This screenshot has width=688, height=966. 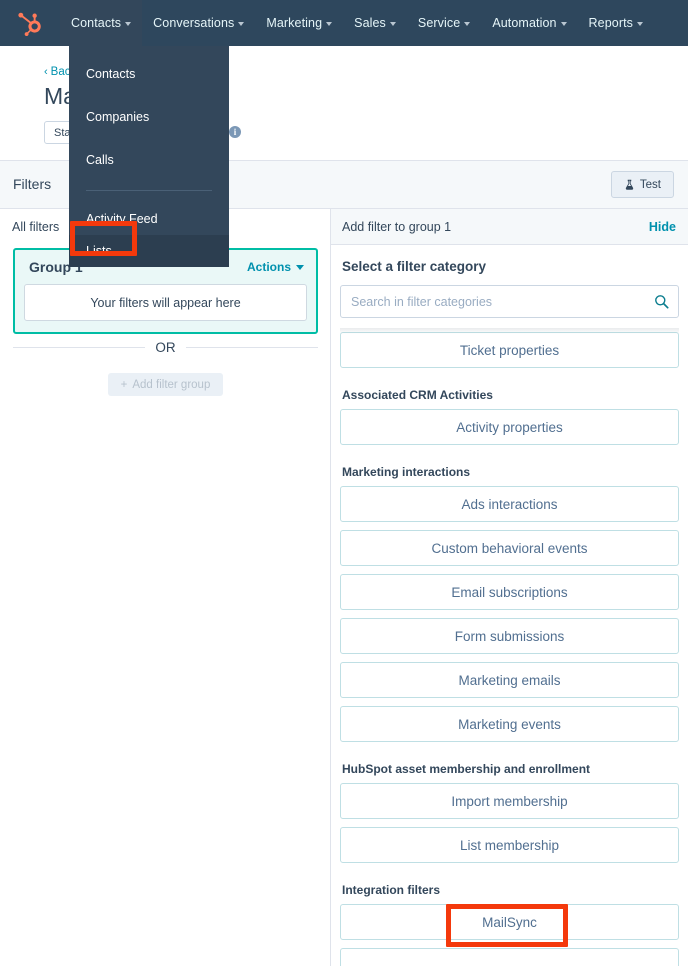 I want to click on dropdown-item-lists: Lists, so click(x=149, y=251).